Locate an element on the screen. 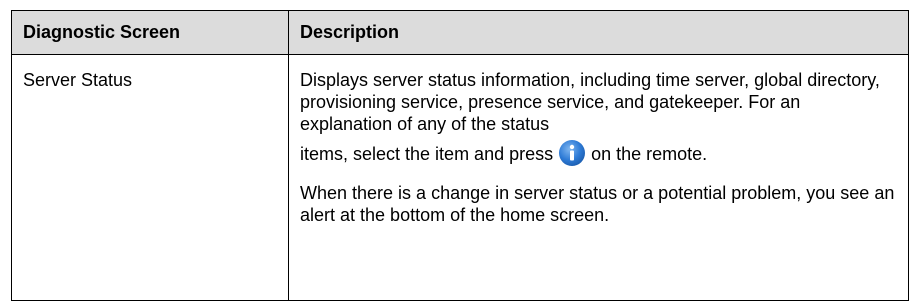  description-before-icon: items, select the item and press is located at coordinates (427, 154).